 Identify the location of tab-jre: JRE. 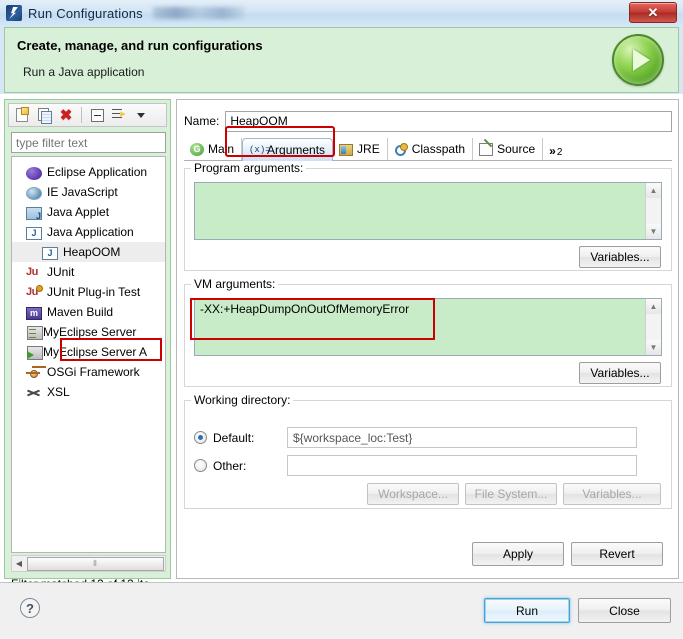
(360, 149).